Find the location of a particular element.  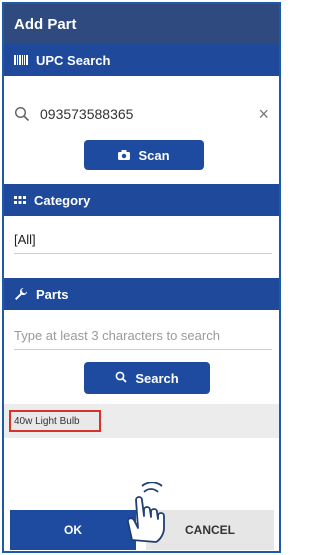

scan-button: Scan is located at coordinates (144, 155).